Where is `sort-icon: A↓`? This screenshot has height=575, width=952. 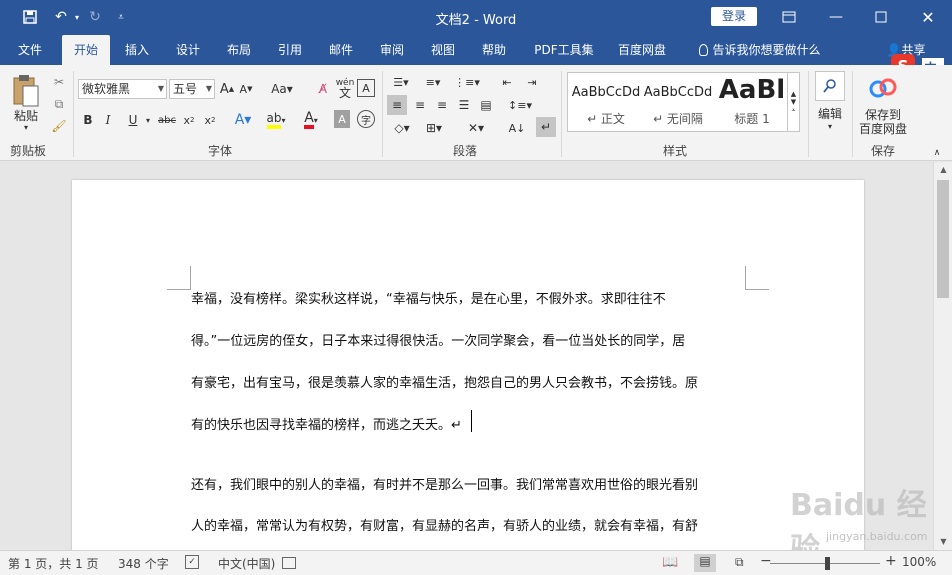
sort-icon: A↓ is located at coordinates (517, 128).